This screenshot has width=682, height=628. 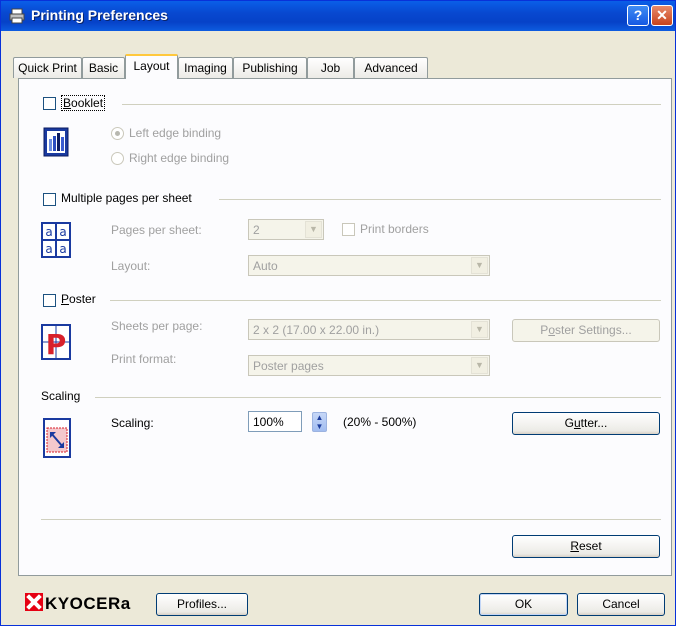 I want to click on svg-text: P, so click(x=56, y=344).